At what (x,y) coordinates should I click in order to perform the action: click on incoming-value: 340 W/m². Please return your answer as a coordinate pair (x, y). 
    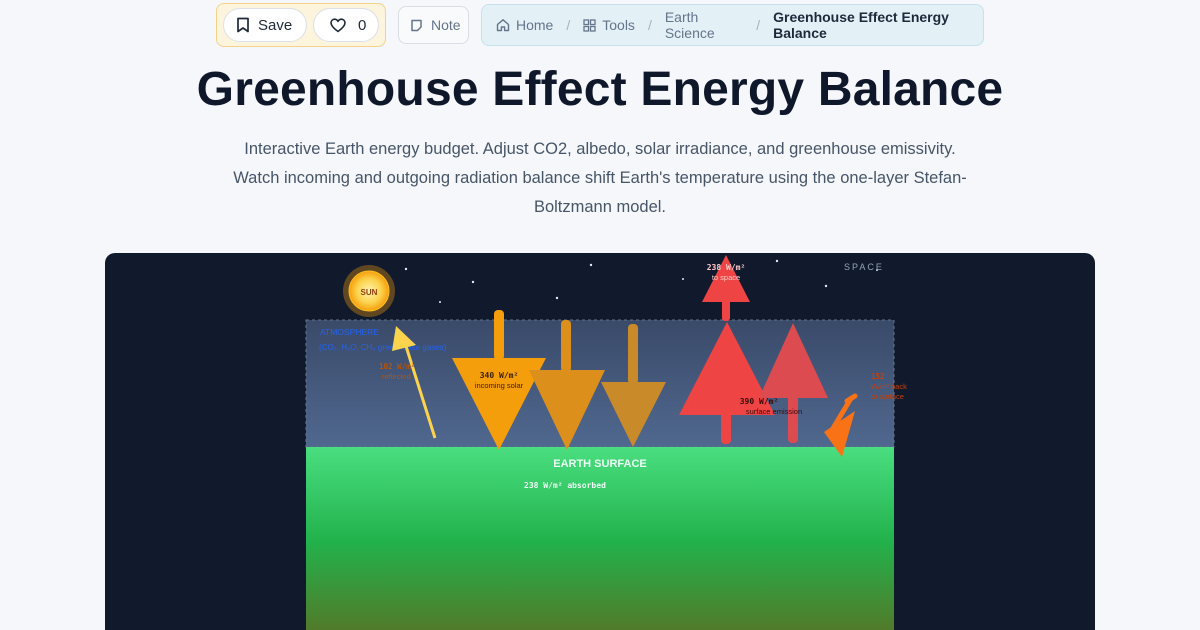
    Looking at the image, I should click on (499, 375).